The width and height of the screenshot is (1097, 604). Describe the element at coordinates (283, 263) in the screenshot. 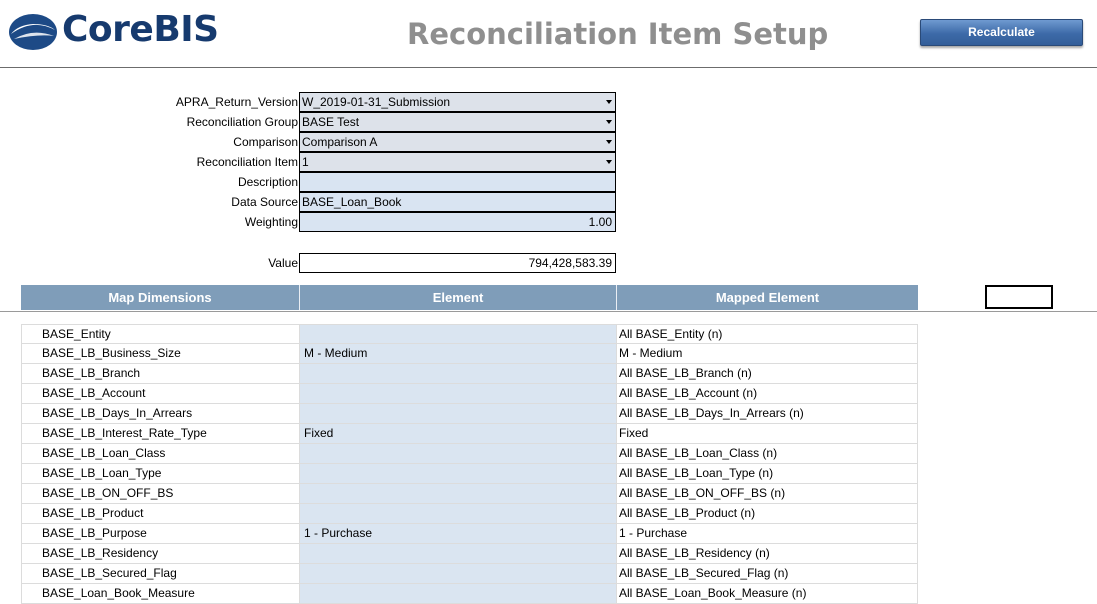

I see `value-label: Value` at that location.